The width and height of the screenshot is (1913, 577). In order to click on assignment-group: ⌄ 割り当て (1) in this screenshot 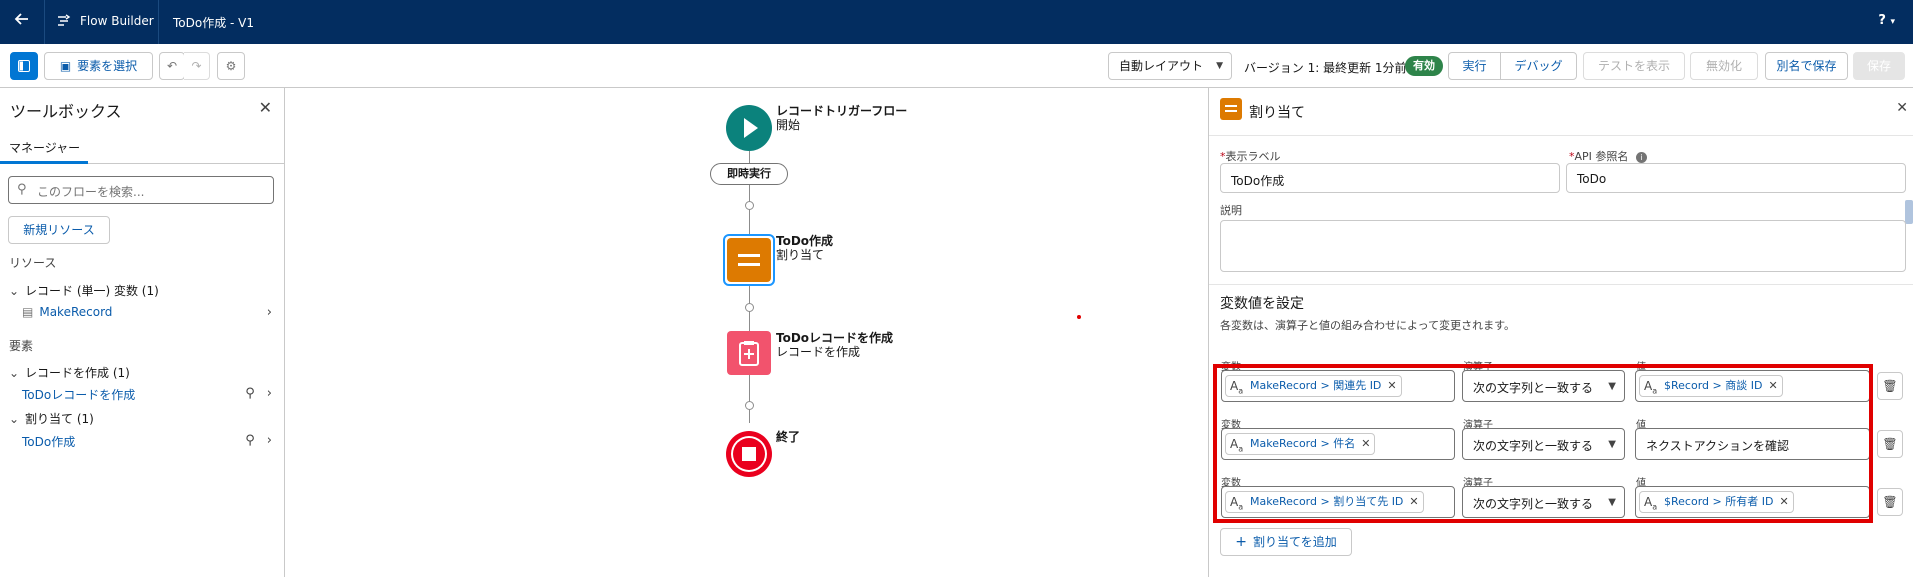, I will do `click(51, 418)`.